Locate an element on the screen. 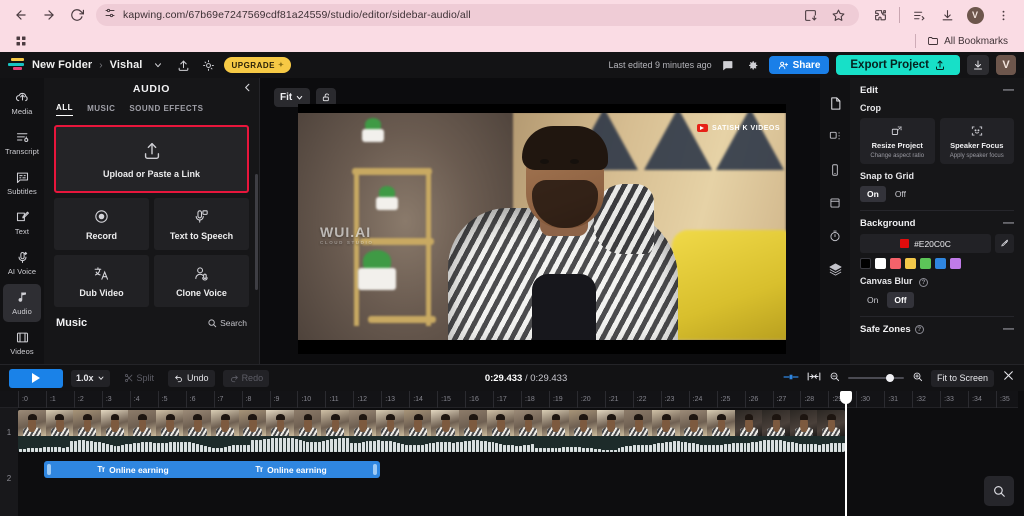  sidebar-item-label: Audio is located at coordinates (22, 311).